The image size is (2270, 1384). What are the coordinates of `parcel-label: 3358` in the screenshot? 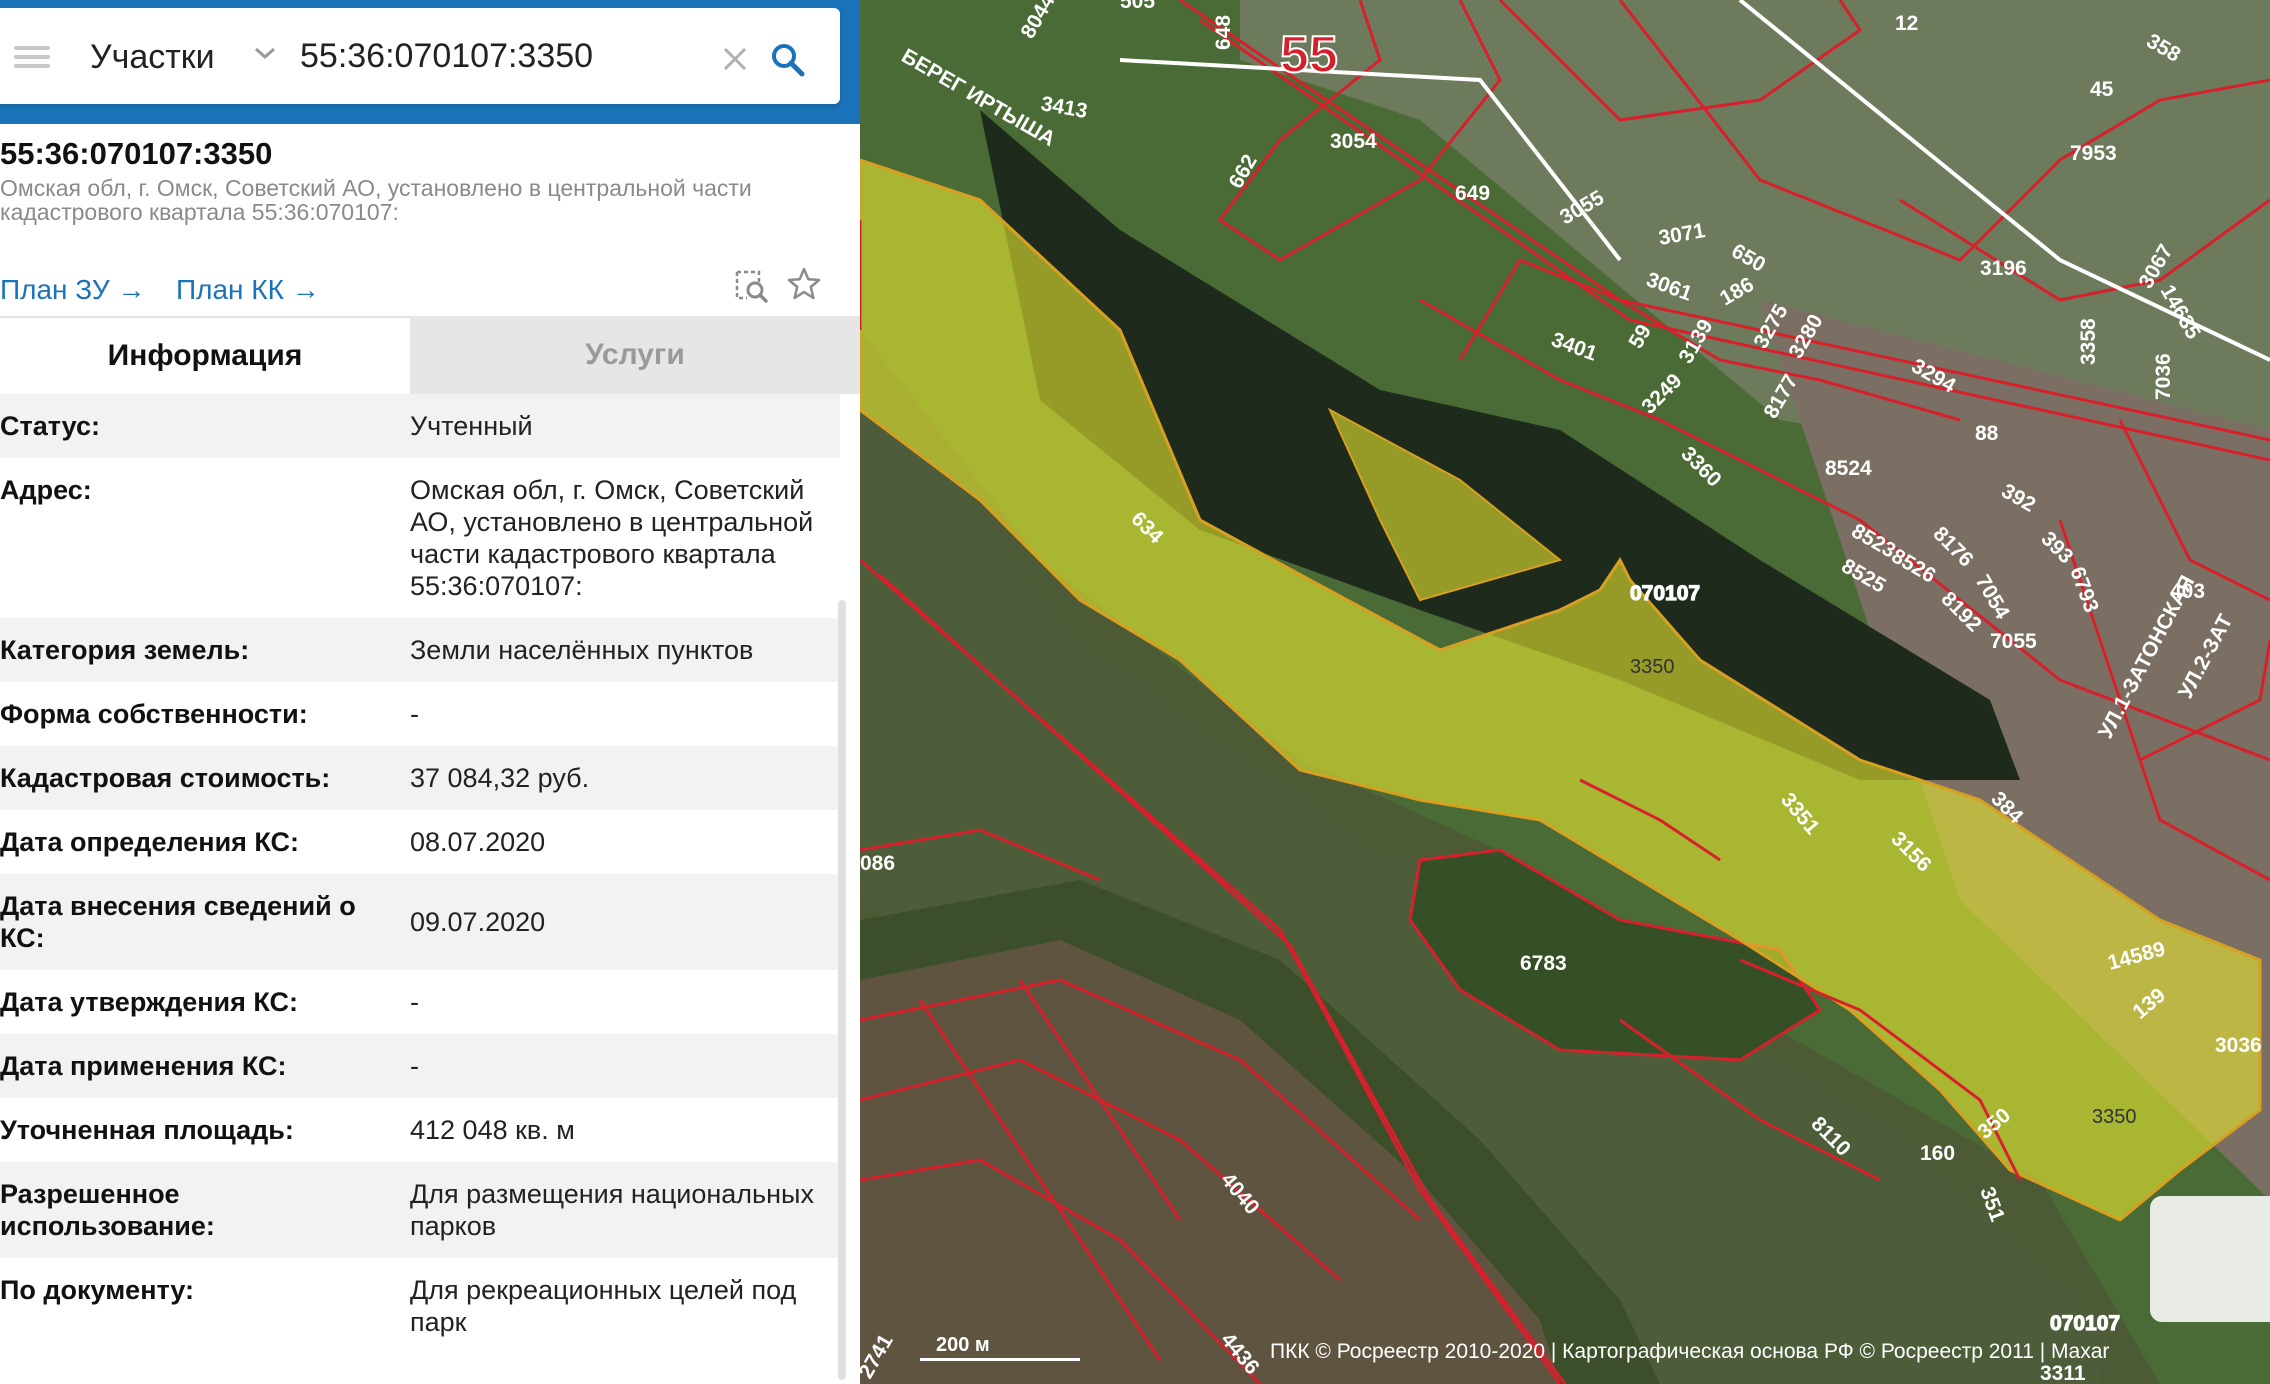 It's located at (2088, 341).